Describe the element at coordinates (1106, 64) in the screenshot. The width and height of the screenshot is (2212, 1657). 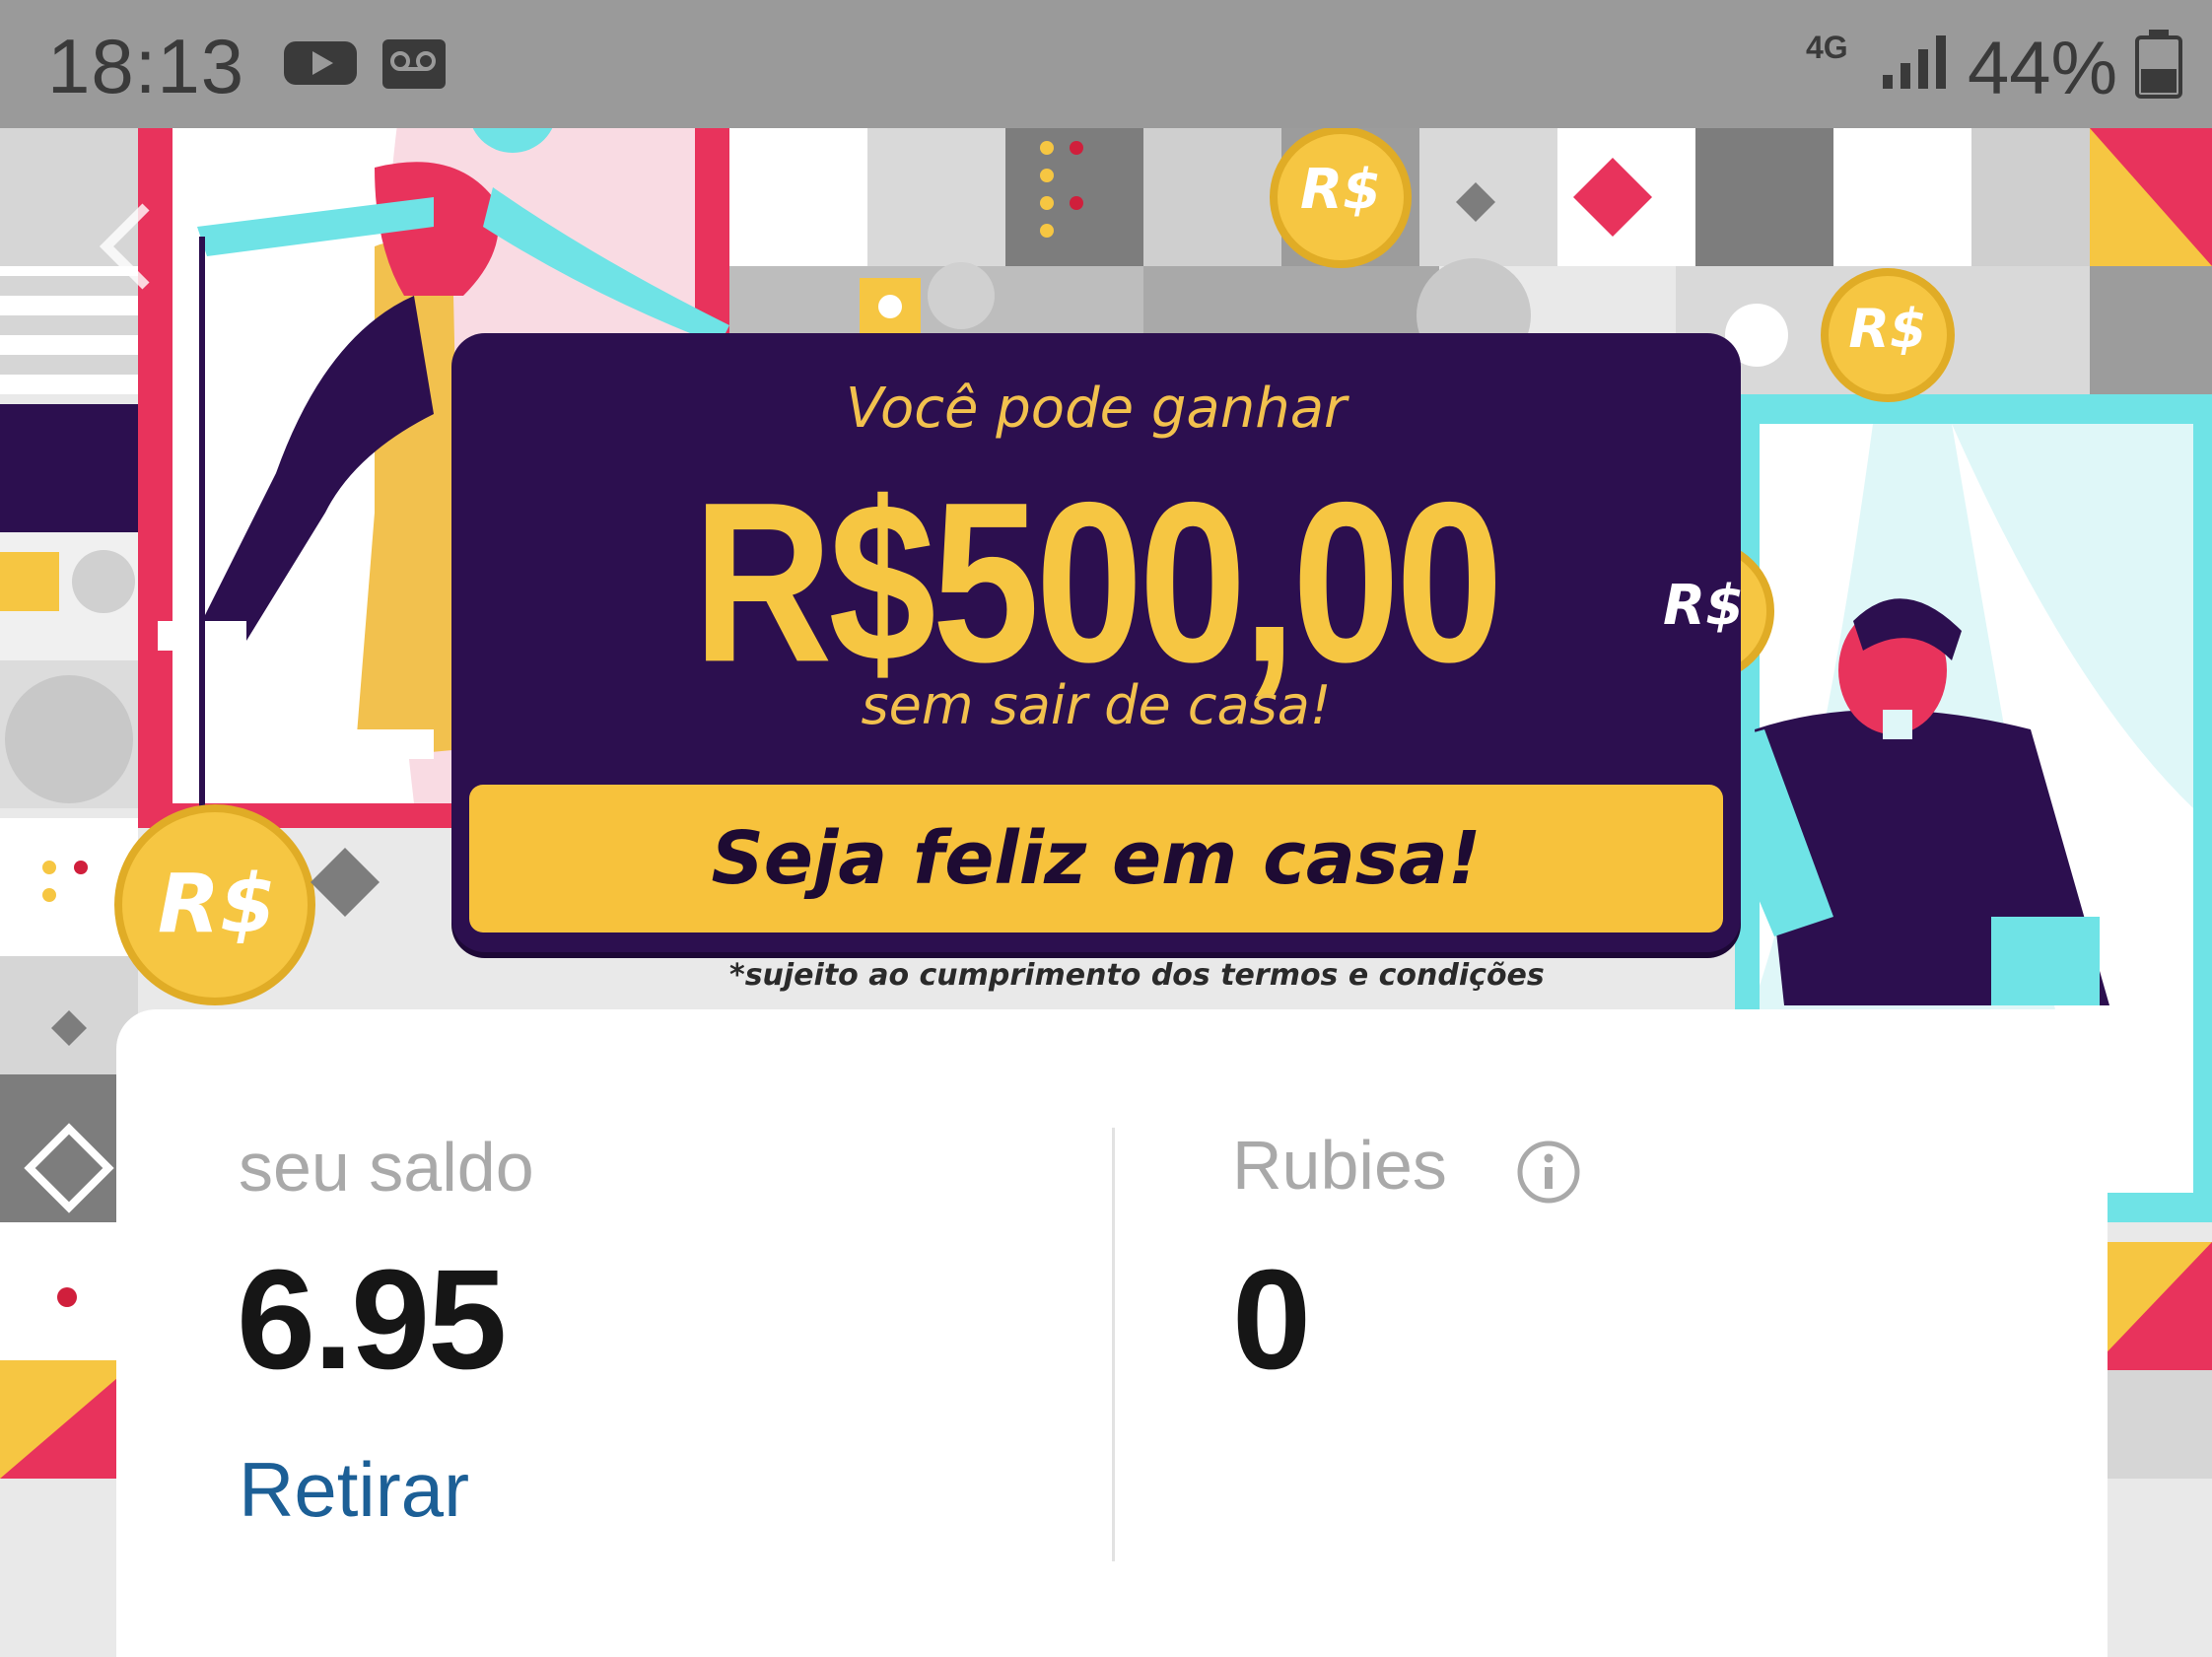
I see `status-bar: 18:13 4G 44%` at that location.